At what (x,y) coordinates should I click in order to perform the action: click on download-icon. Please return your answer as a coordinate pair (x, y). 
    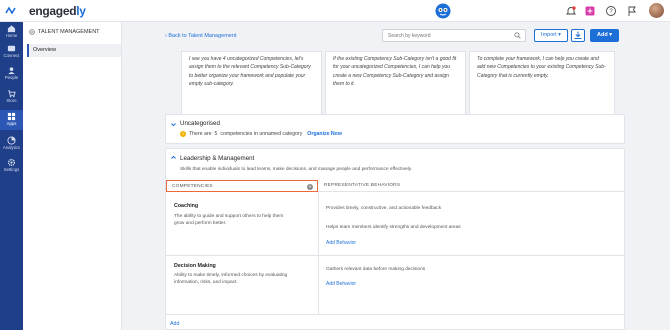
    Looking at the image, I should click on (578, 35).